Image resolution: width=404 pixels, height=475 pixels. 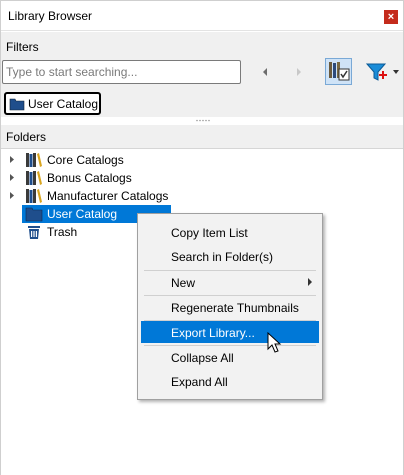 I want to click on active-filter-chip: User Catalog, so click(x=52, y=103).